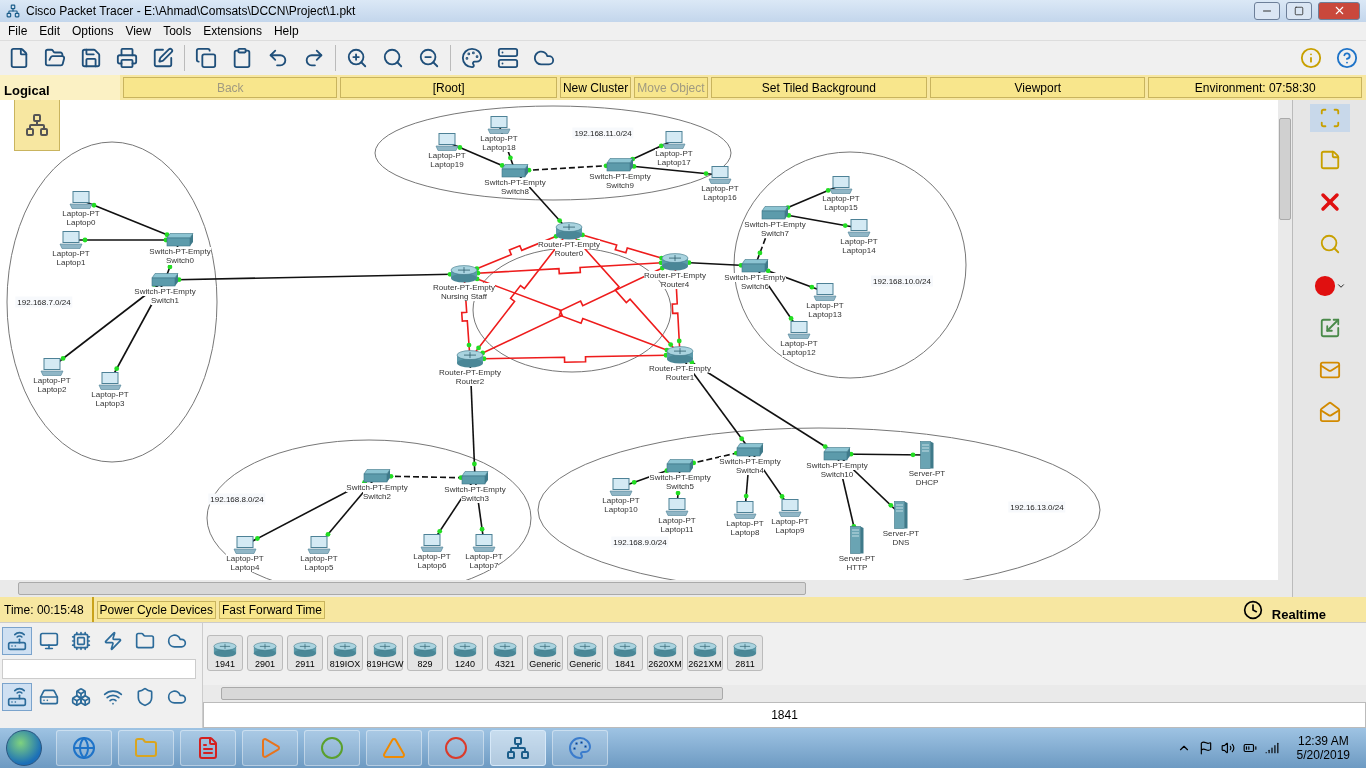 The width and height of the screenshot is (1366, 768). Describe the element at coordinates (799, 353) in the screenshot. I see `device-name-label: Laptop12` at that location.